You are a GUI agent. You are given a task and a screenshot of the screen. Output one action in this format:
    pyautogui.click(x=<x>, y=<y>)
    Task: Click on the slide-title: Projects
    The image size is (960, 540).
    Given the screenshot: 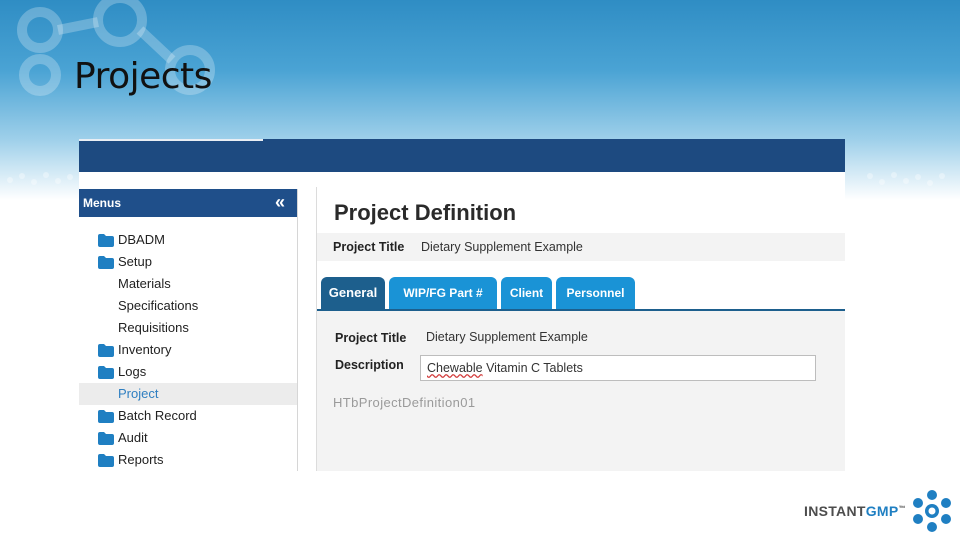 What is the action you would take?
    pyautogui.click(x=143, y=76)
    